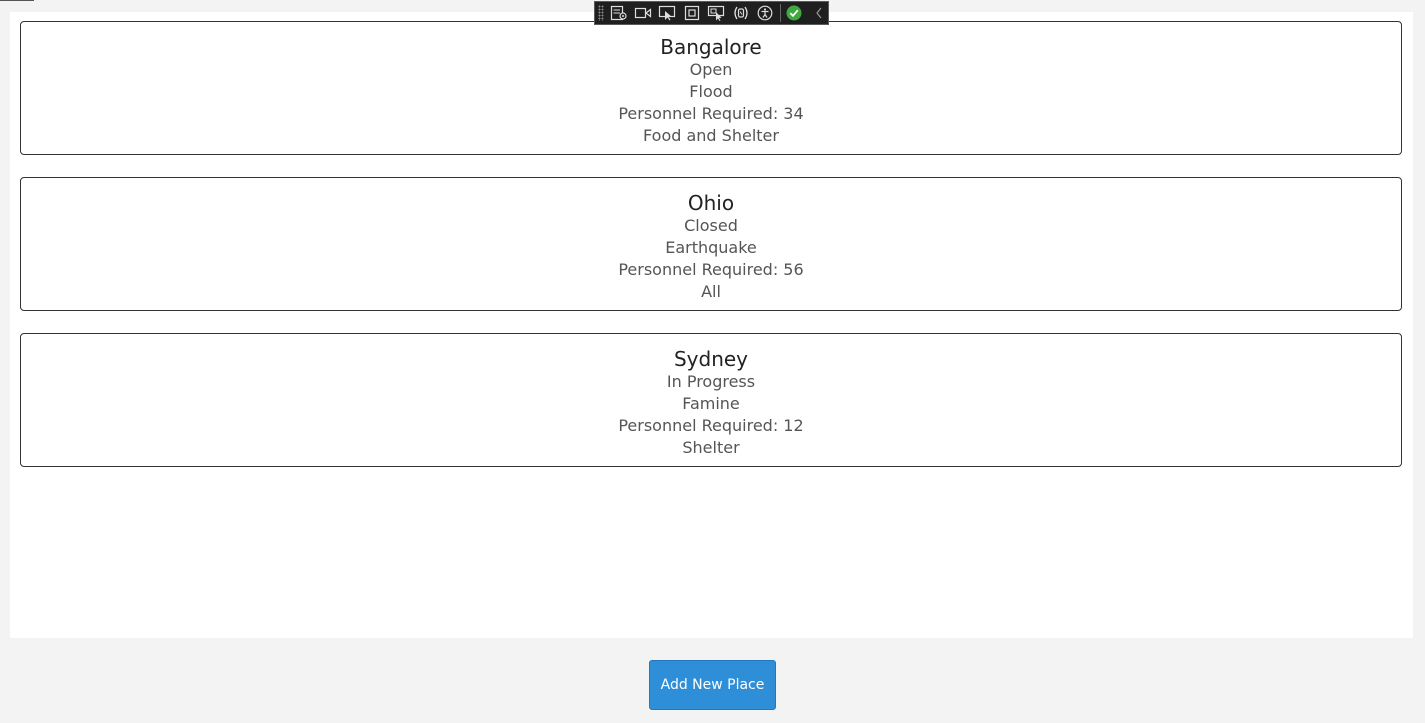 This screenshot has width=1425, height=723. I want to click on place-disaster-type: Earthquake, so click(711, 247).